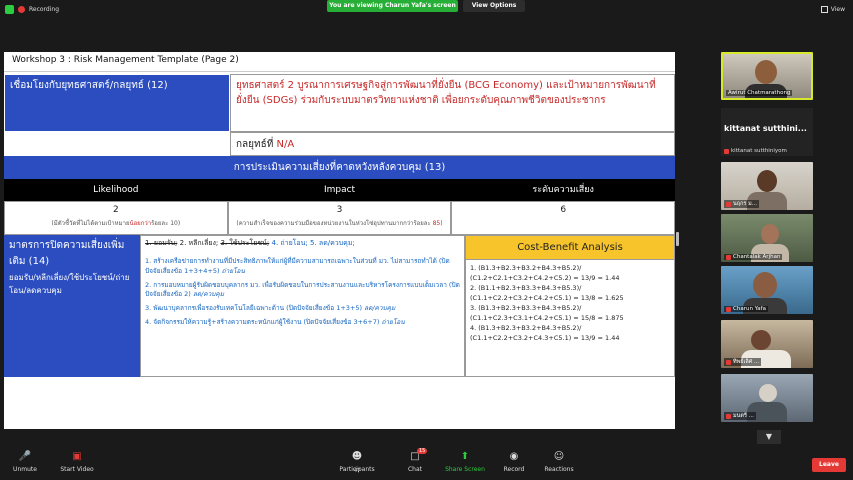  I want to click on participants-icon: ☻47, so click(357, 462).